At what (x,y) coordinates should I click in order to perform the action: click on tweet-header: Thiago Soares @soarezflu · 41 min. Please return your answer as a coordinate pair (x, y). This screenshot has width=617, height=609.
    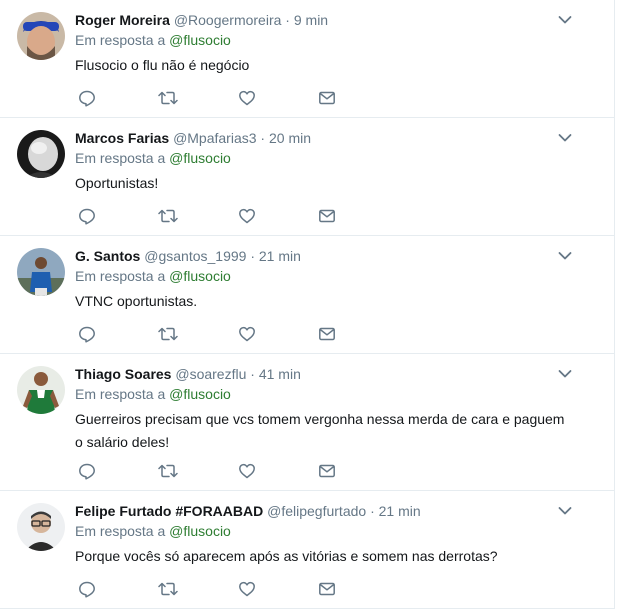
    Looking at the image, I should click on (323, 374).